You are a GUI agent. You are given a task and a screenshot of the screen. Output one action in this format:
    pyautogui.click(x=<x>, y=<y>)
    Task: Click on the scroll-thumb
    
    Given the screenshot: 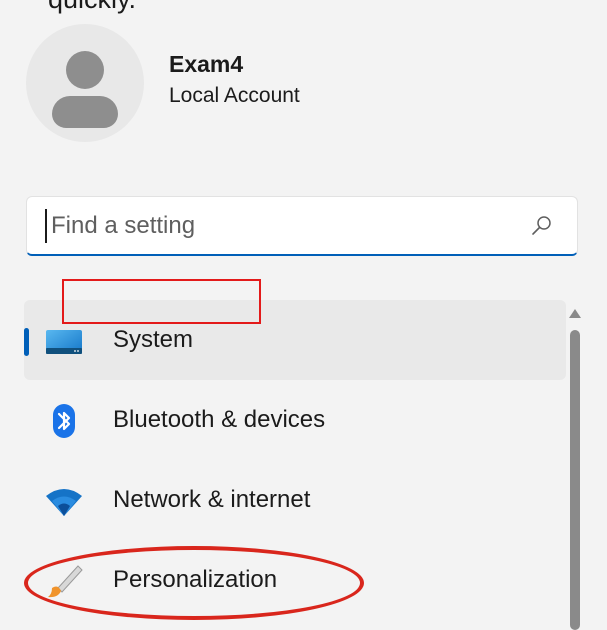 What is the action you would take?
    pyautogui.click(x=575, y=480)
    